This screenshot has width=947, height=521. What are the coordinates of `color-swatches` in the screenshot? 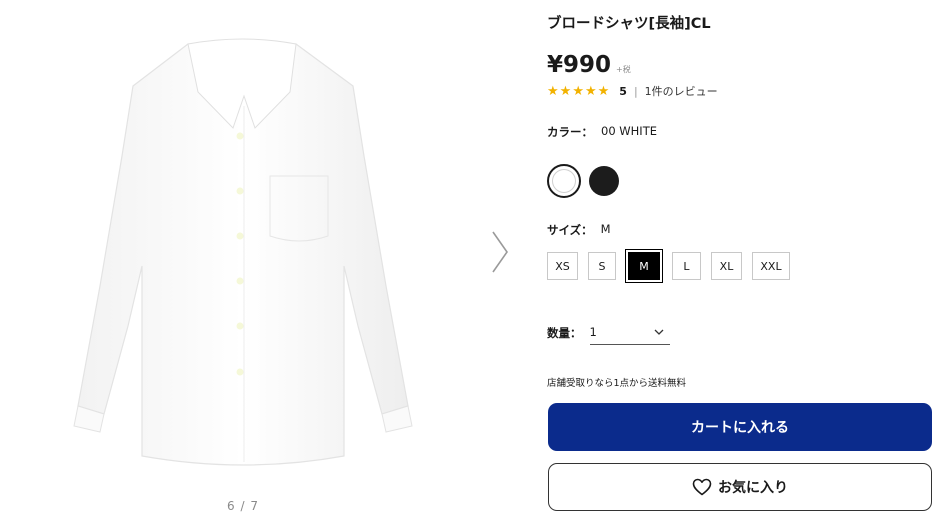 It's located at (587, 181).